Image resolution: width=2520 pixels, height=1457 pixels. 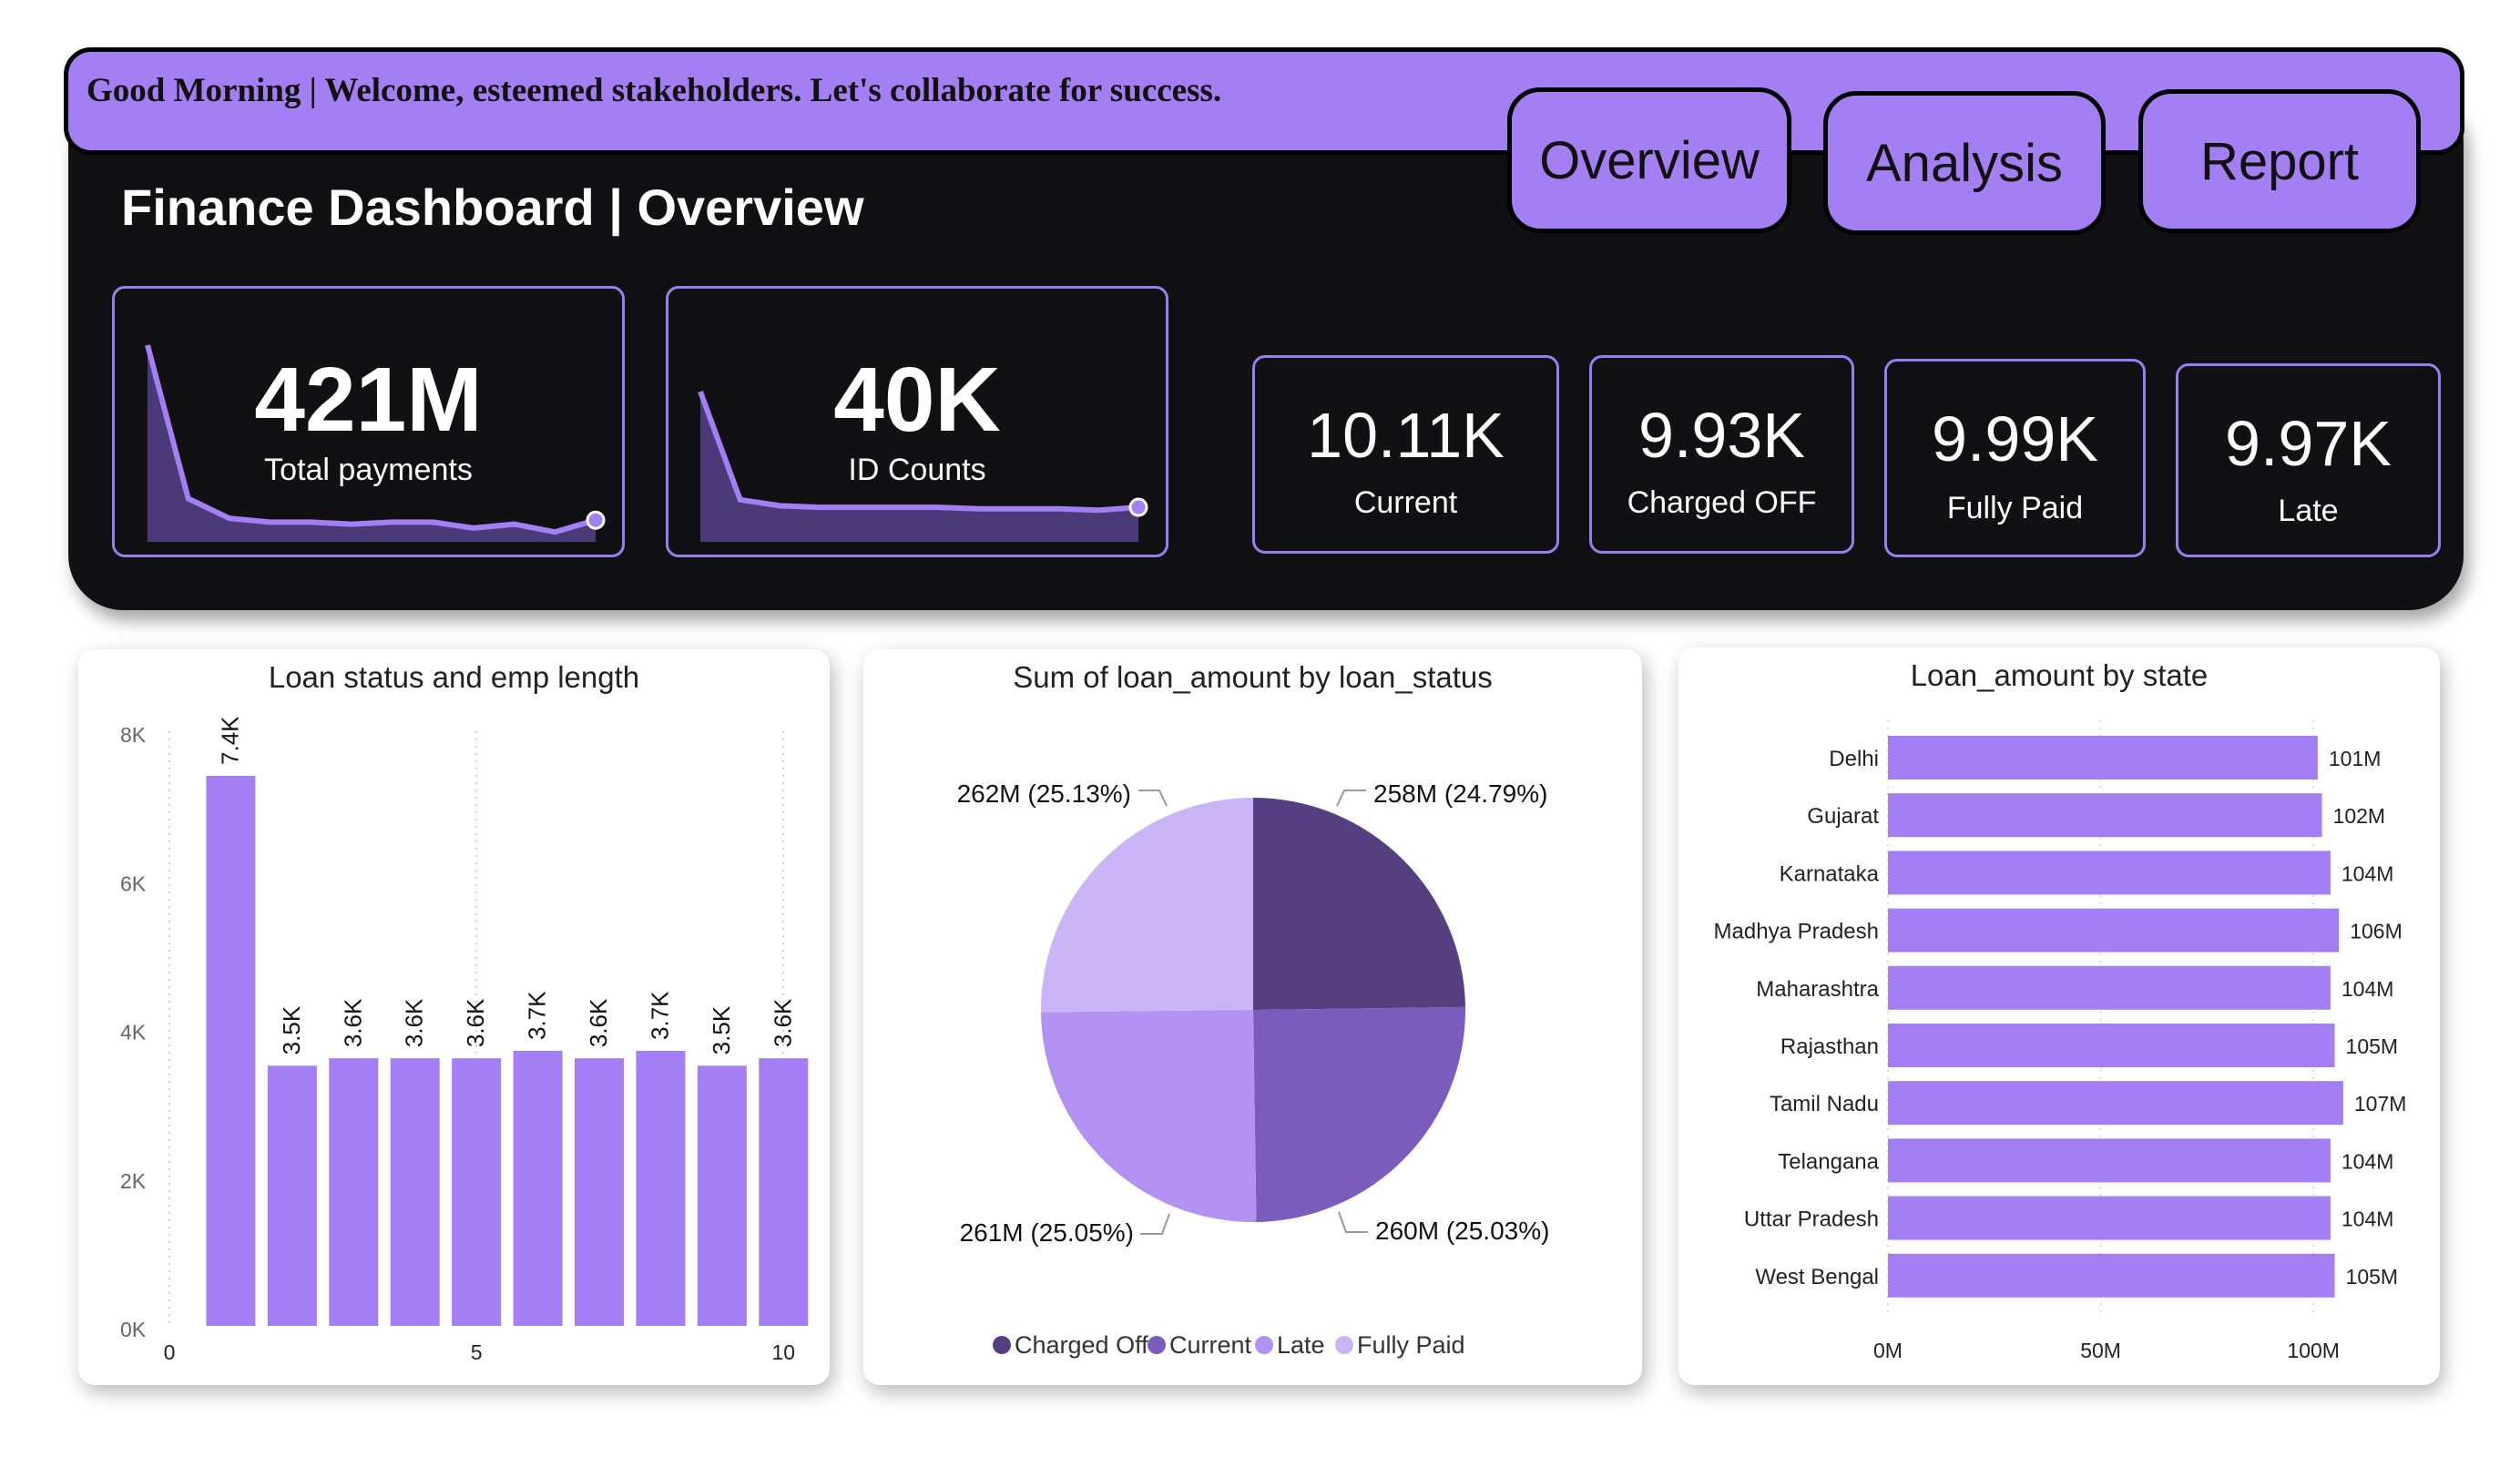 I want to click on pie-data-label: 261M (25.05%), so click(x=1047, y=1233).